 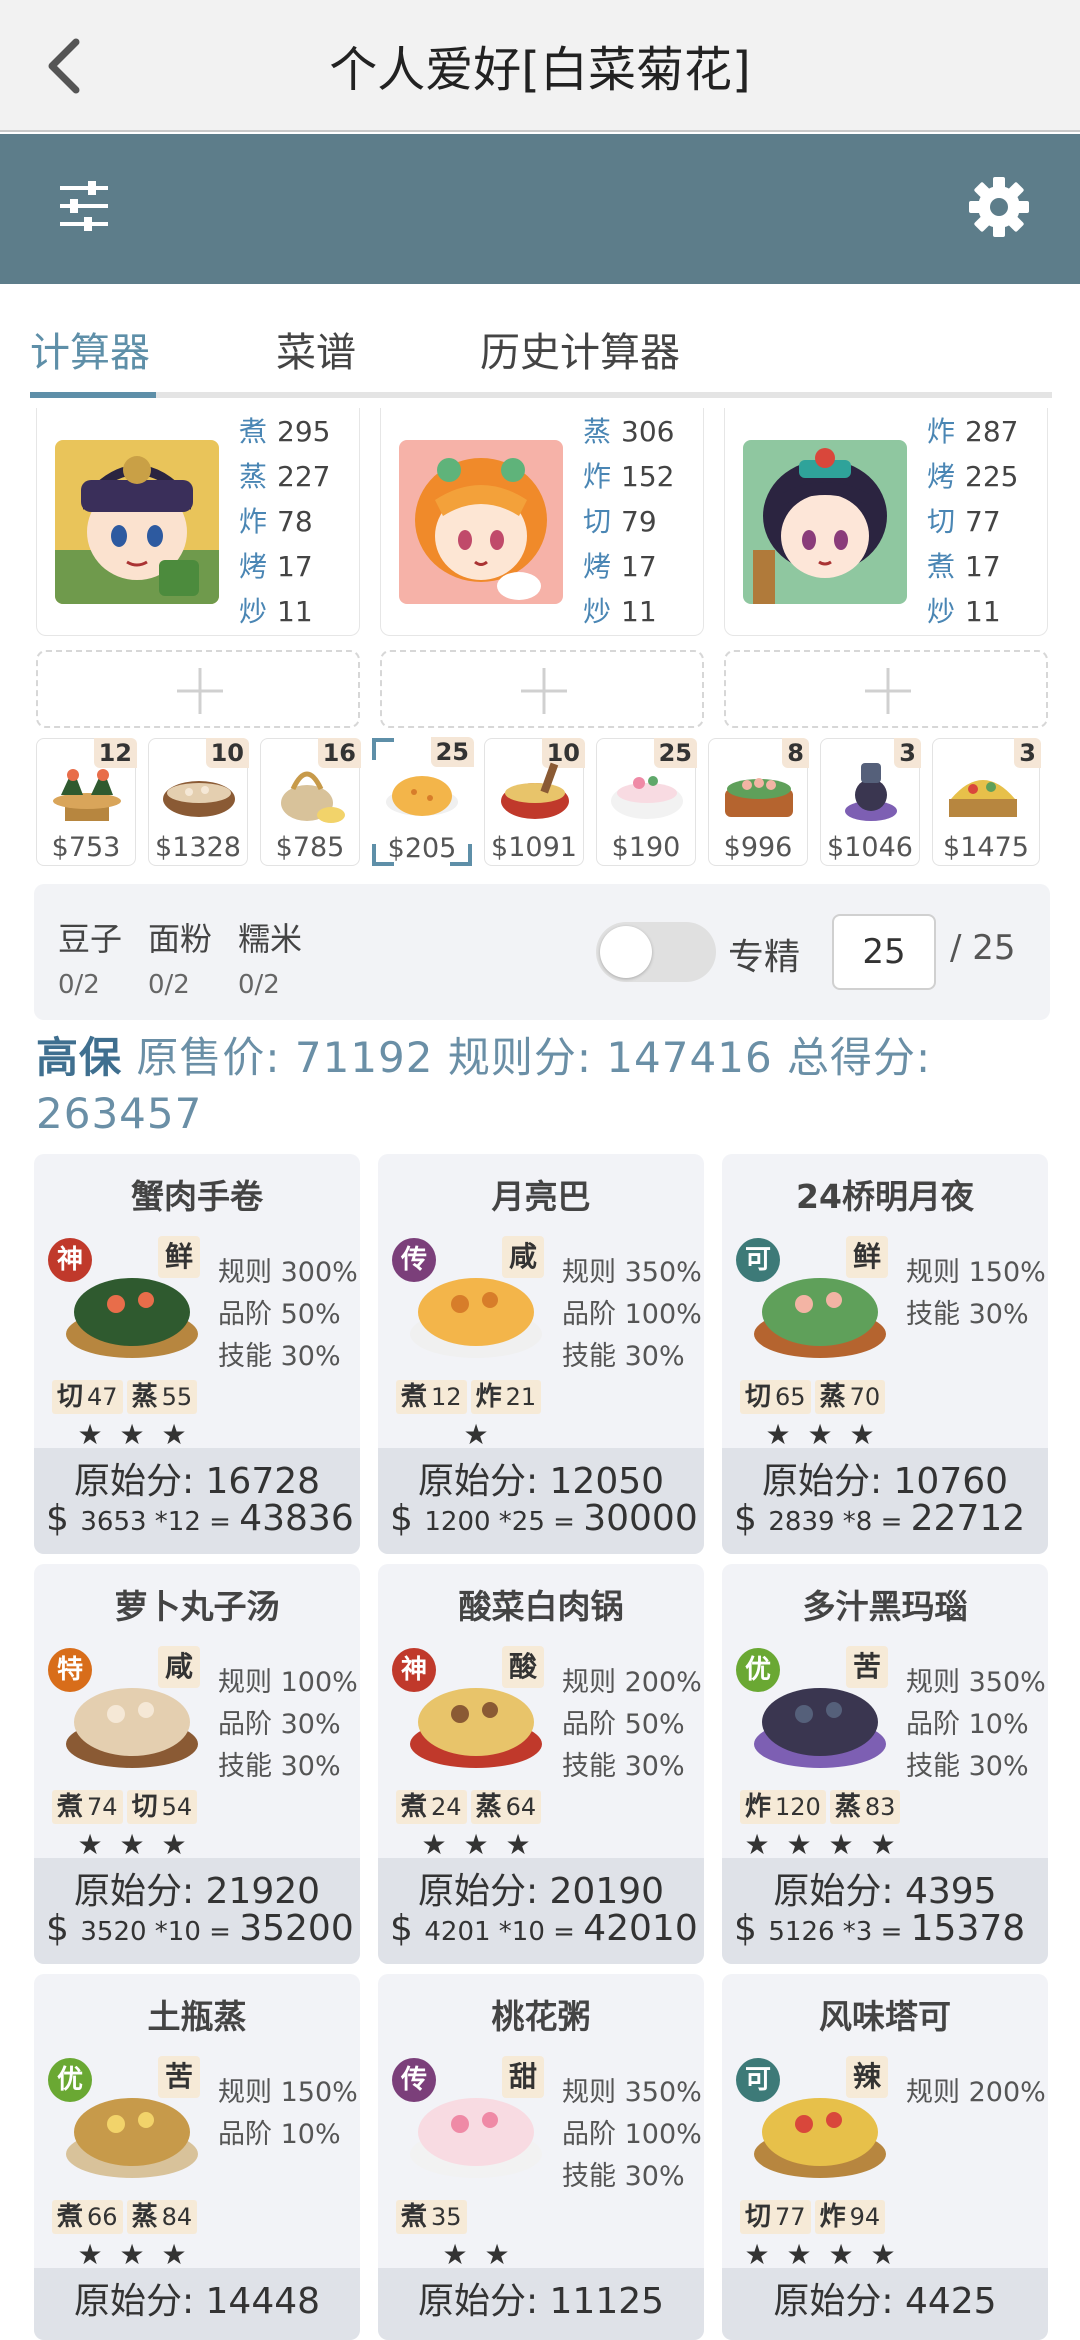 I want to click on chef-stat: 烤 225, so click(x=973, y=476).